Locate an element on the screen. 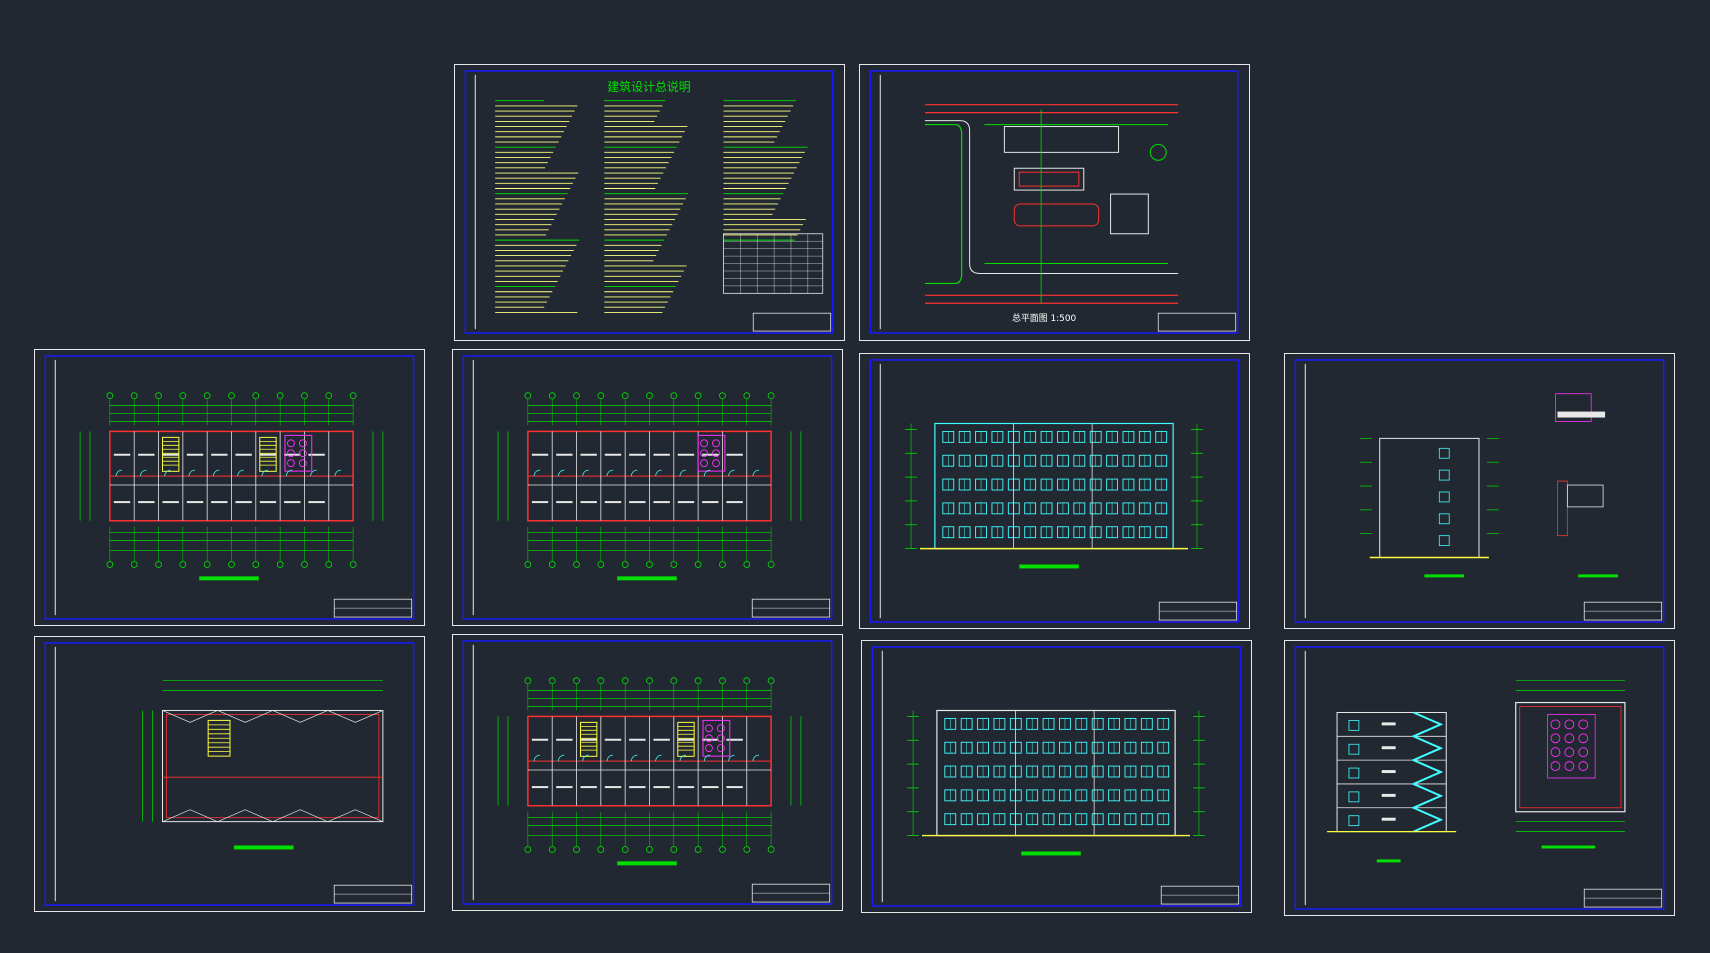  section-stair-drawing is located at coordinates (1479, 778).